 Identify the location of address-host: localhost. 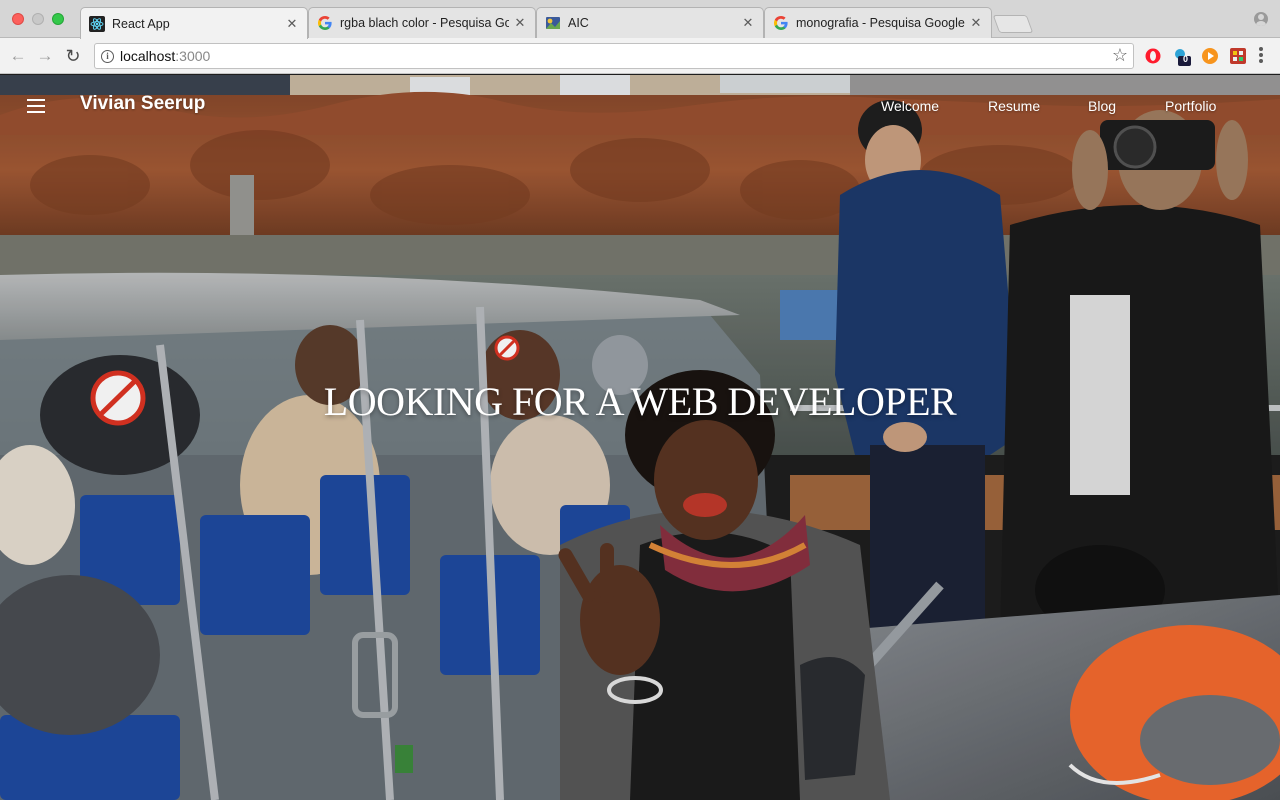
(148, 56).